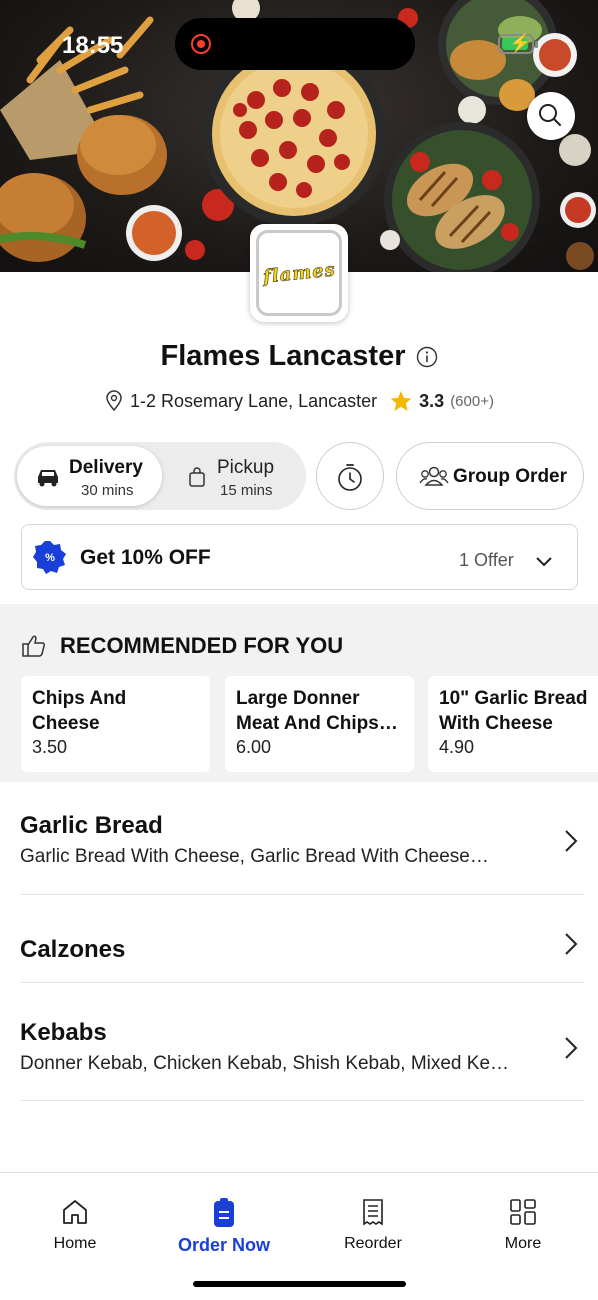  I want to click on delivery-pickup-toggle: Delivery 30 mins Pickup 15 mins, so click(160, 476).